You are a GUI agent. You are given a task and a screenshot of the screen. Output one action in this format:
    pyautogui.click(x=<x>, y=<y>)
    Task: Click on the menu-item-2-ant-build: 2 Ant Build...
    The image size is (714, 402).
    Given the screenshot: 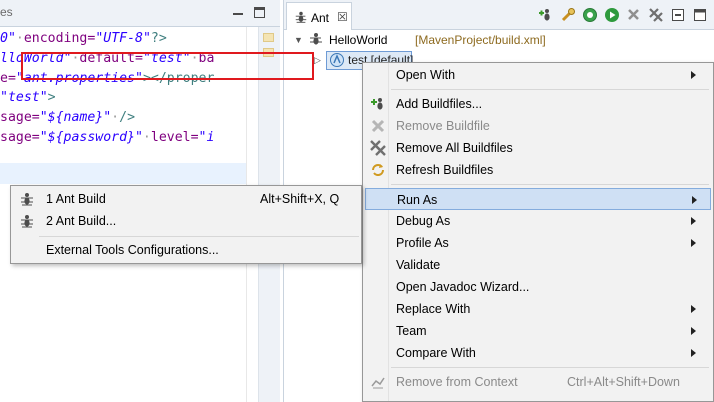 What is the action you would take?
    pyautogui.click(x=186, y=221)
    